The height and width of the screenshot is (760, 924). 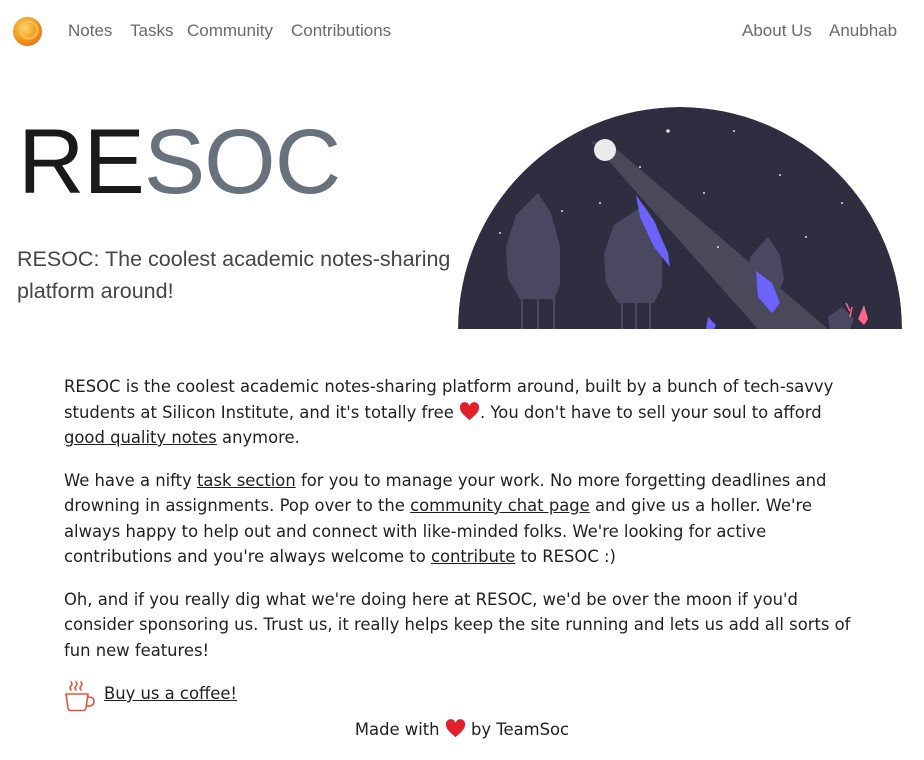 What do you see at coordinates (242, 162) in the screenshot?
I see `hero-title-soc: SOC` at bounding box center [242, 162].